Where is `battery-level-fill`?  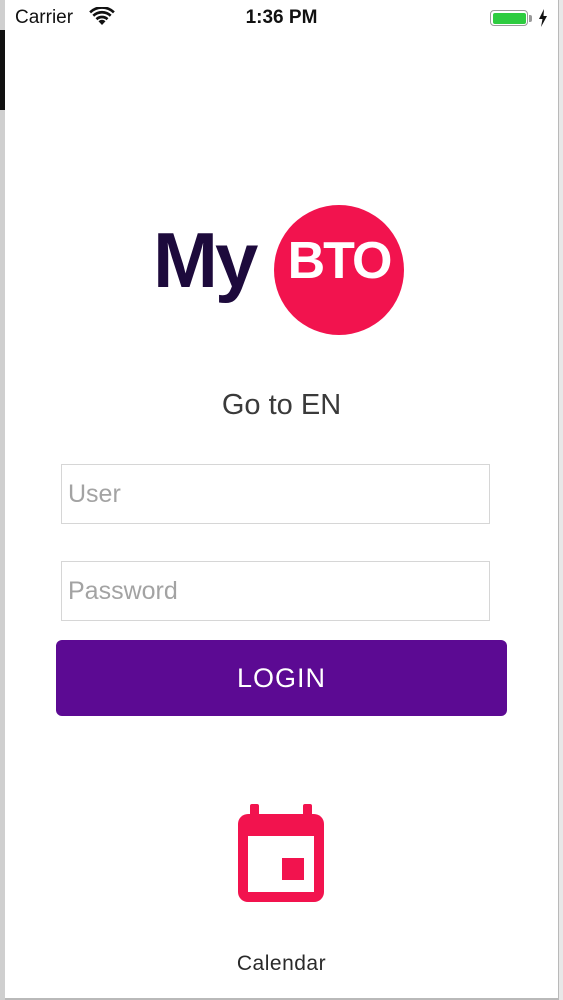
battery-level-fill is located at coordinates (509, 18).